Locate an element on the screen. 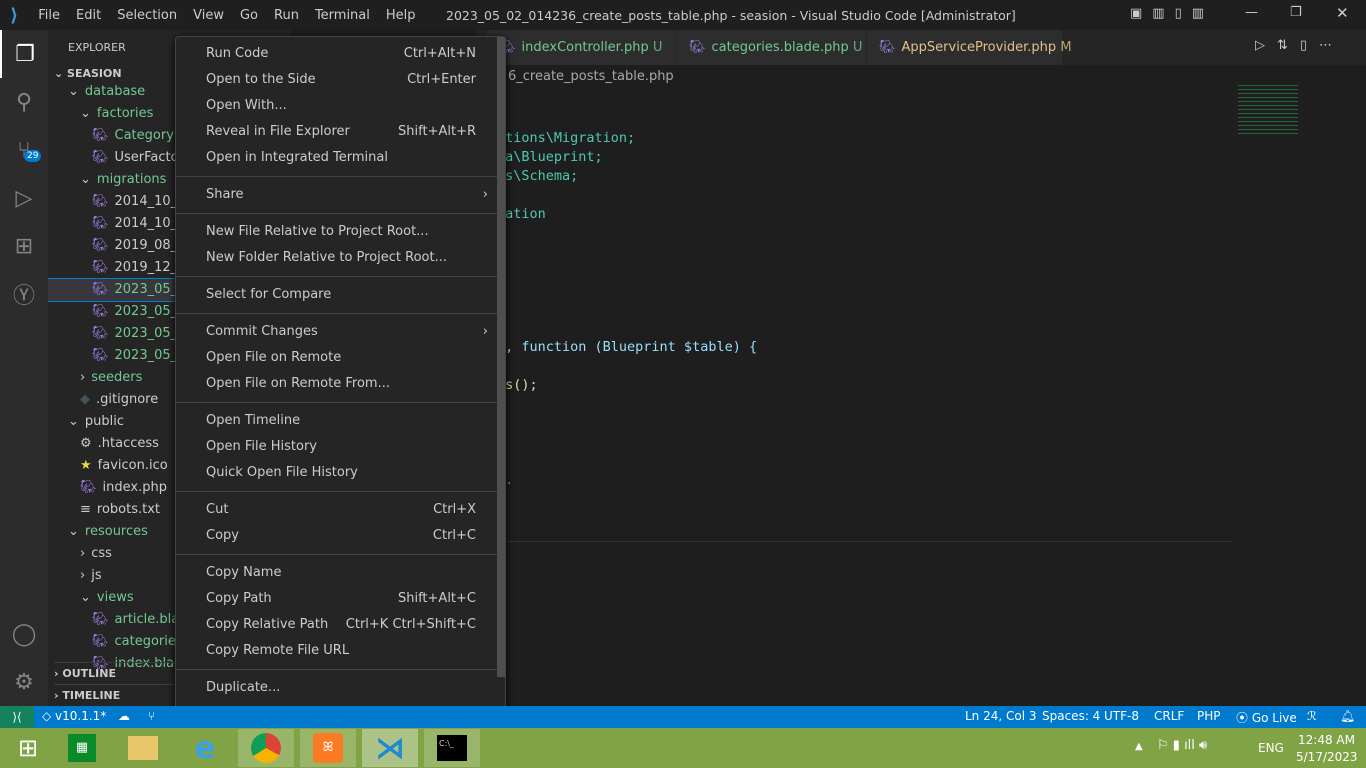  menu-item: Copy Remote File URL is located at coordinates (341, 651).